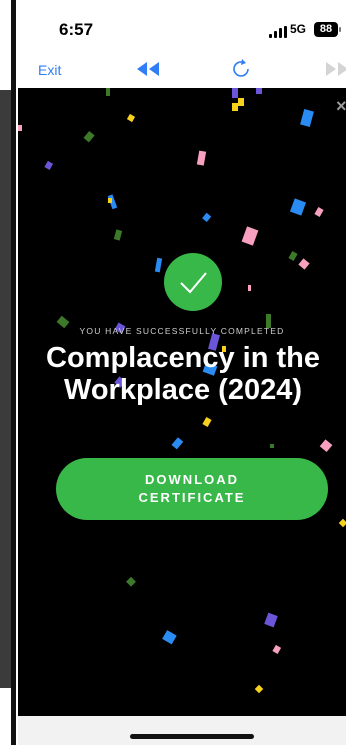 This screenshot has width=346, height=745. I want to click on status-time: 6:57, so click(76, 29).